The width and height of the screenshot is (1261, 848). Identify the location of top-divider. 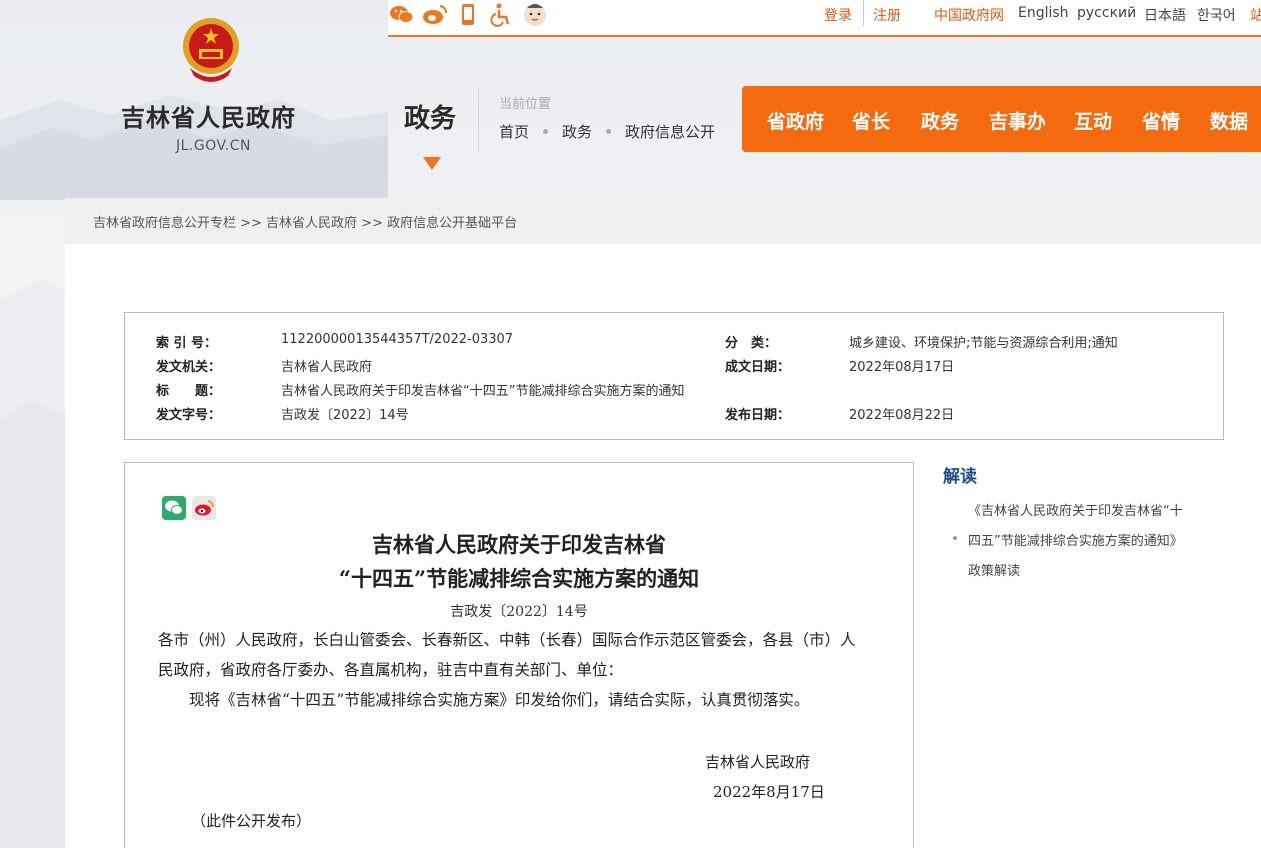
(863, 13).